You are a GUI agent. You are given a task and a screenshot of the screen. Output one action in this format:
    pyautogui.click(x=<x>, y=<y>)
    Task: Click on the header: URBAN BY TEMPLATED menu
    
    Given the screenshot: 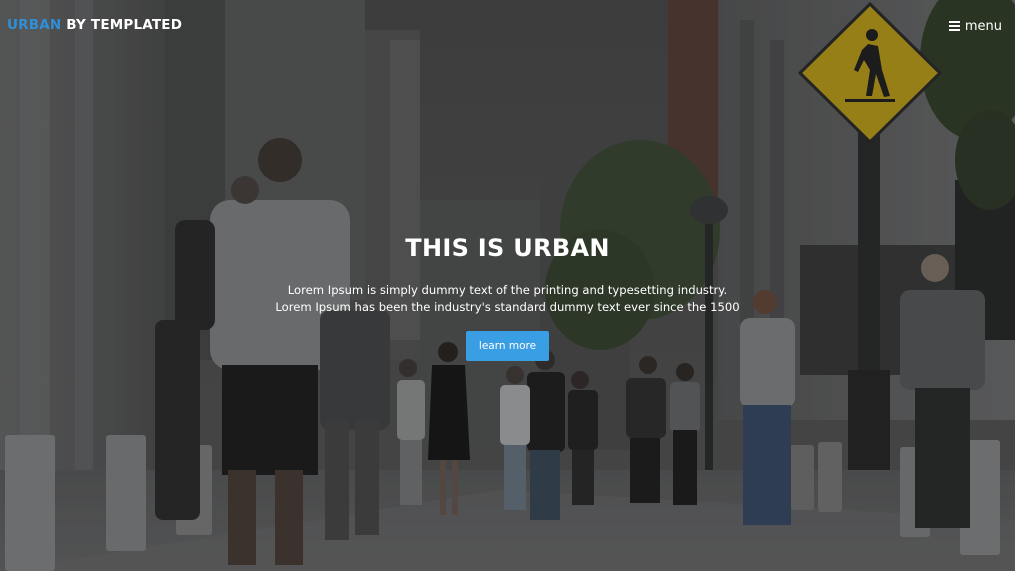 What is the action you would take?
    pyautogui.click(x=507, y=26)
    